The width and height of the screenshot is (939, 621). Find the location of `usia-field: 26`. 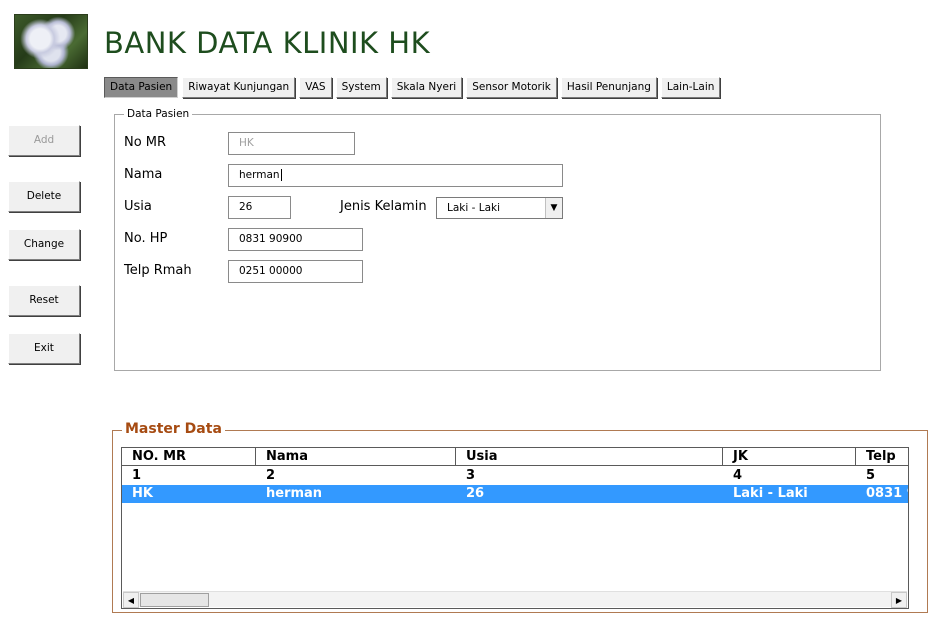

usia-field: 26 is located at coordinates (259, 207).